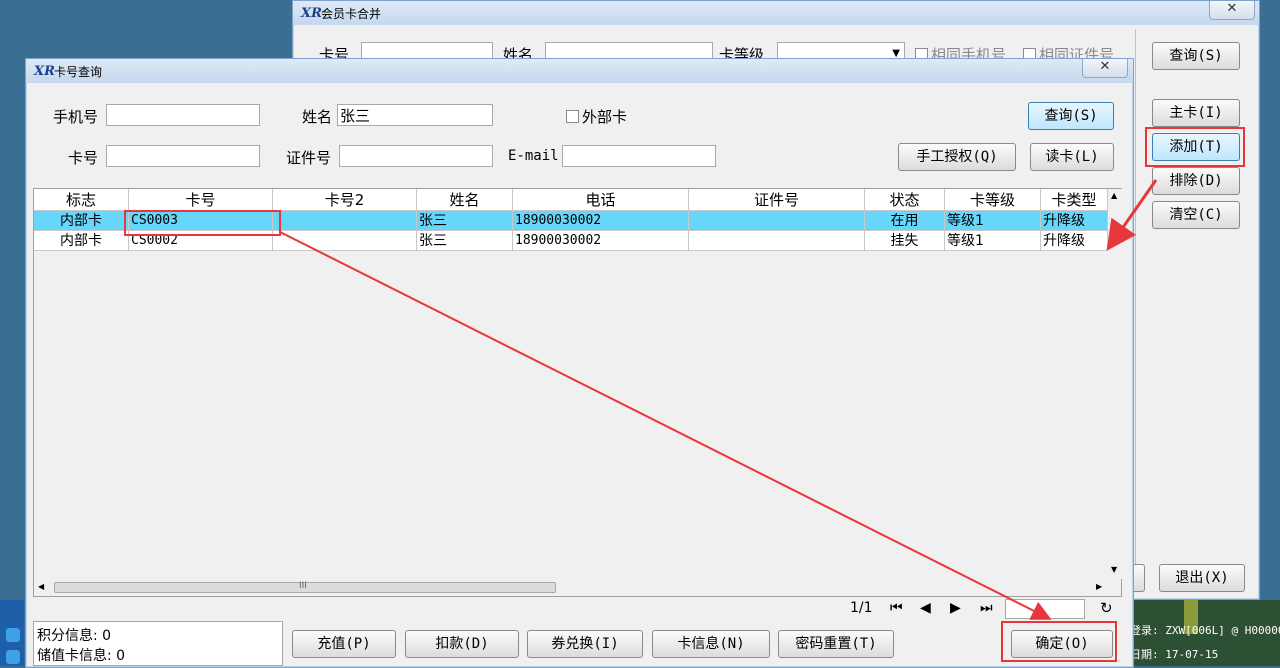  Describe the element at coordinates (1132, 215) in the screenshot. I see `arrow-add-to-table` at that location.